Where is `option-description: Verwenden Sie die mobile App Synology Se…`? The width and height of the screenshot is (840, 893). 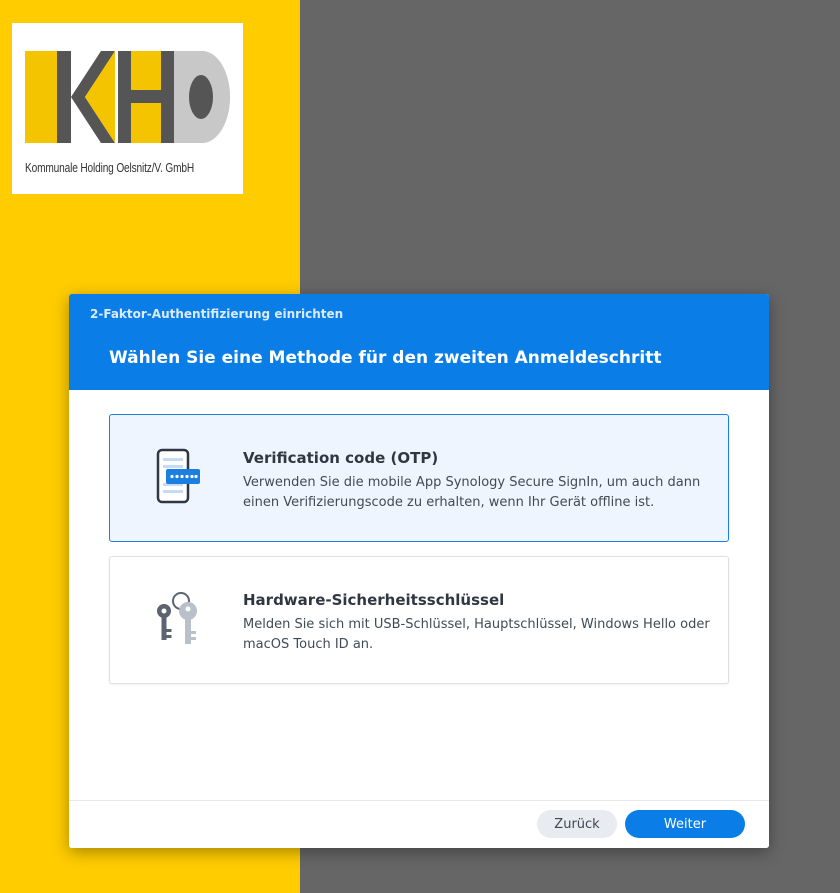 option-description: Verwenden Sie die mobile App Synology Se… is located at coordinates (472, 492).